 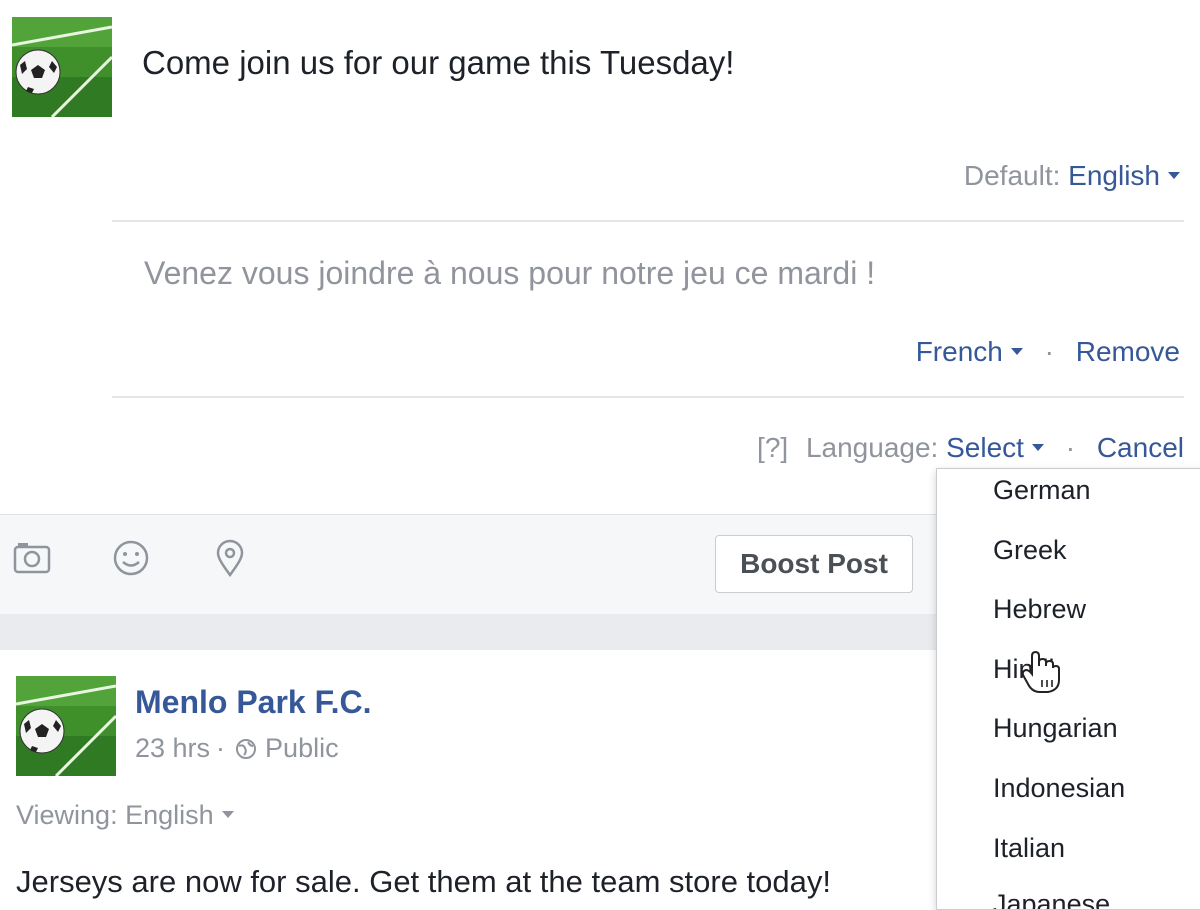 I want to click on default-label: Default:, so click(x=1012, y=175).